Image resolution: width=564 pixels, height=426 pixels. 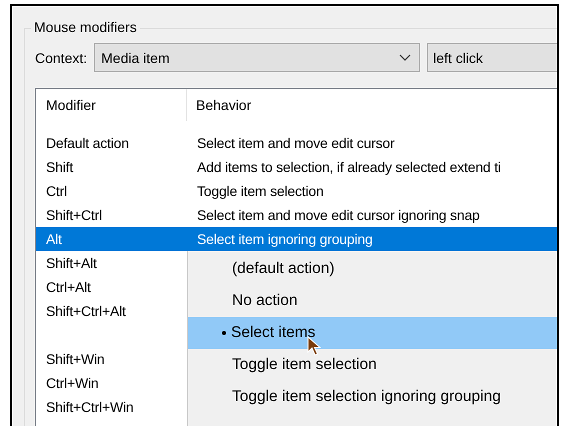 I want to click on list-row: Alt Select item ignoring grouping, so click(x=296, y=239).